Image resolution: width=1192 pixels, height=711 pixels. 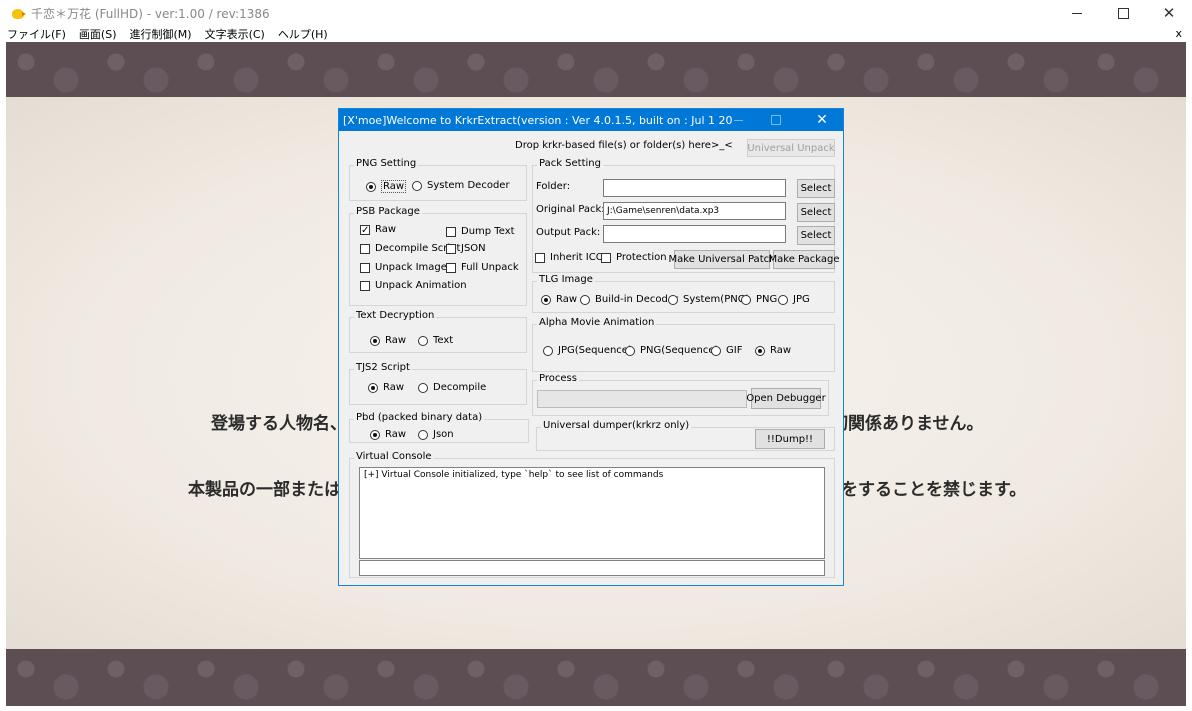 I want to click on pbd-raw-label: Raw, so click(x=396, y=434).